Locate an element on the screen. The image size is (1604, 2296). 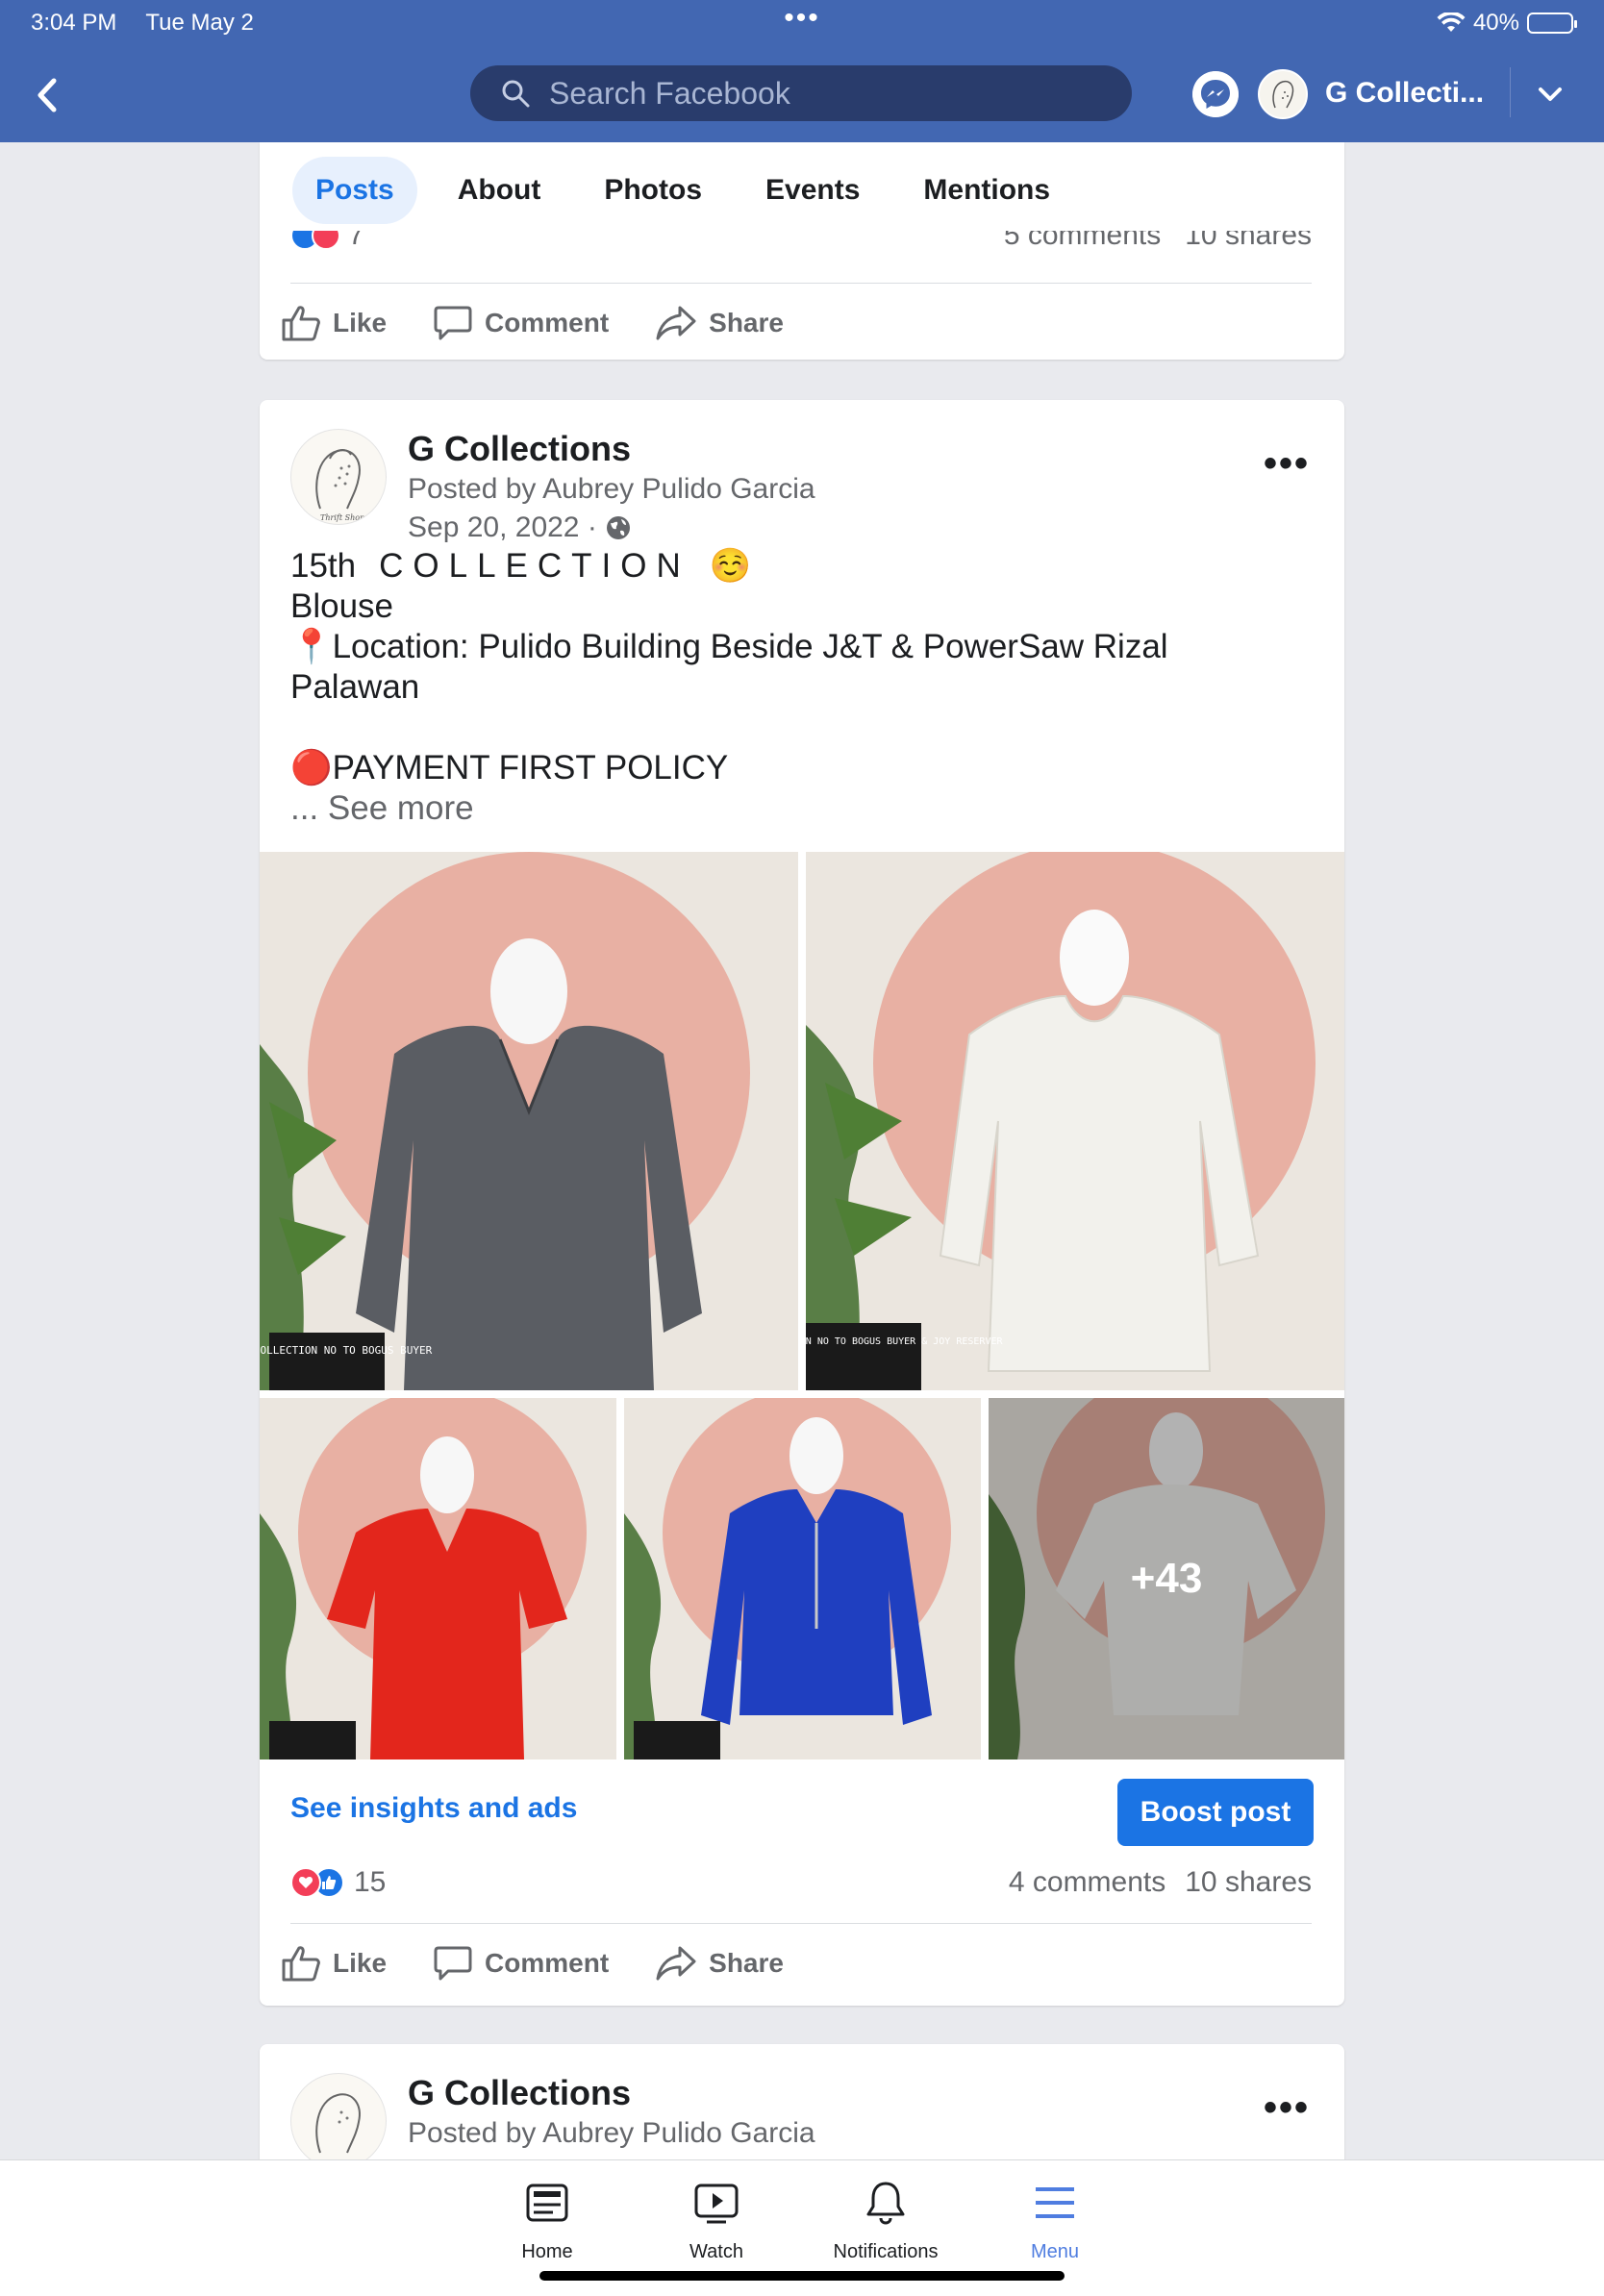
tab-notifications: Notifications is located at coordinates (885, 2221).